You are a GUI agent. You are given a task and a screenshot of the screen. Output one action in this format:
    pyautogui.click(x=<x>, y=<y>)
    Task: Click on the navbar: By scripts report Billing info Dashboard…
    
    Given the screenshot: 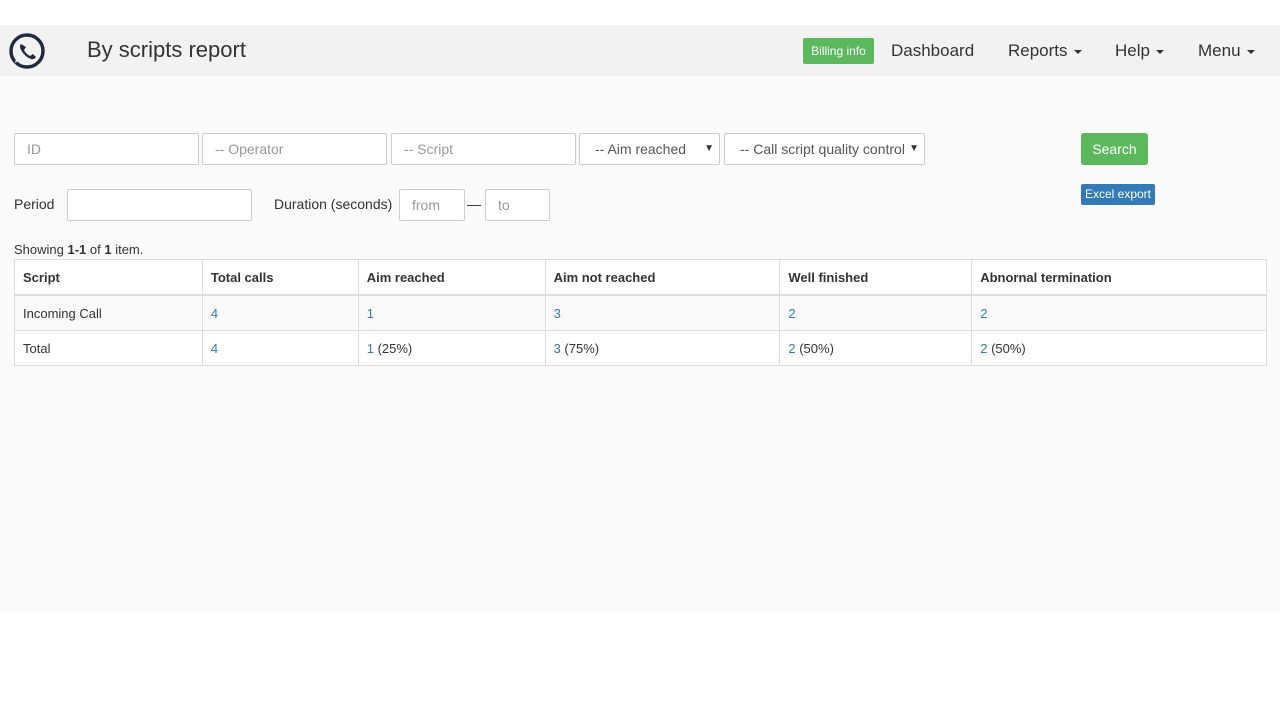 What is the action you would take?
    pyautogui.click(x=640, y=50)
    